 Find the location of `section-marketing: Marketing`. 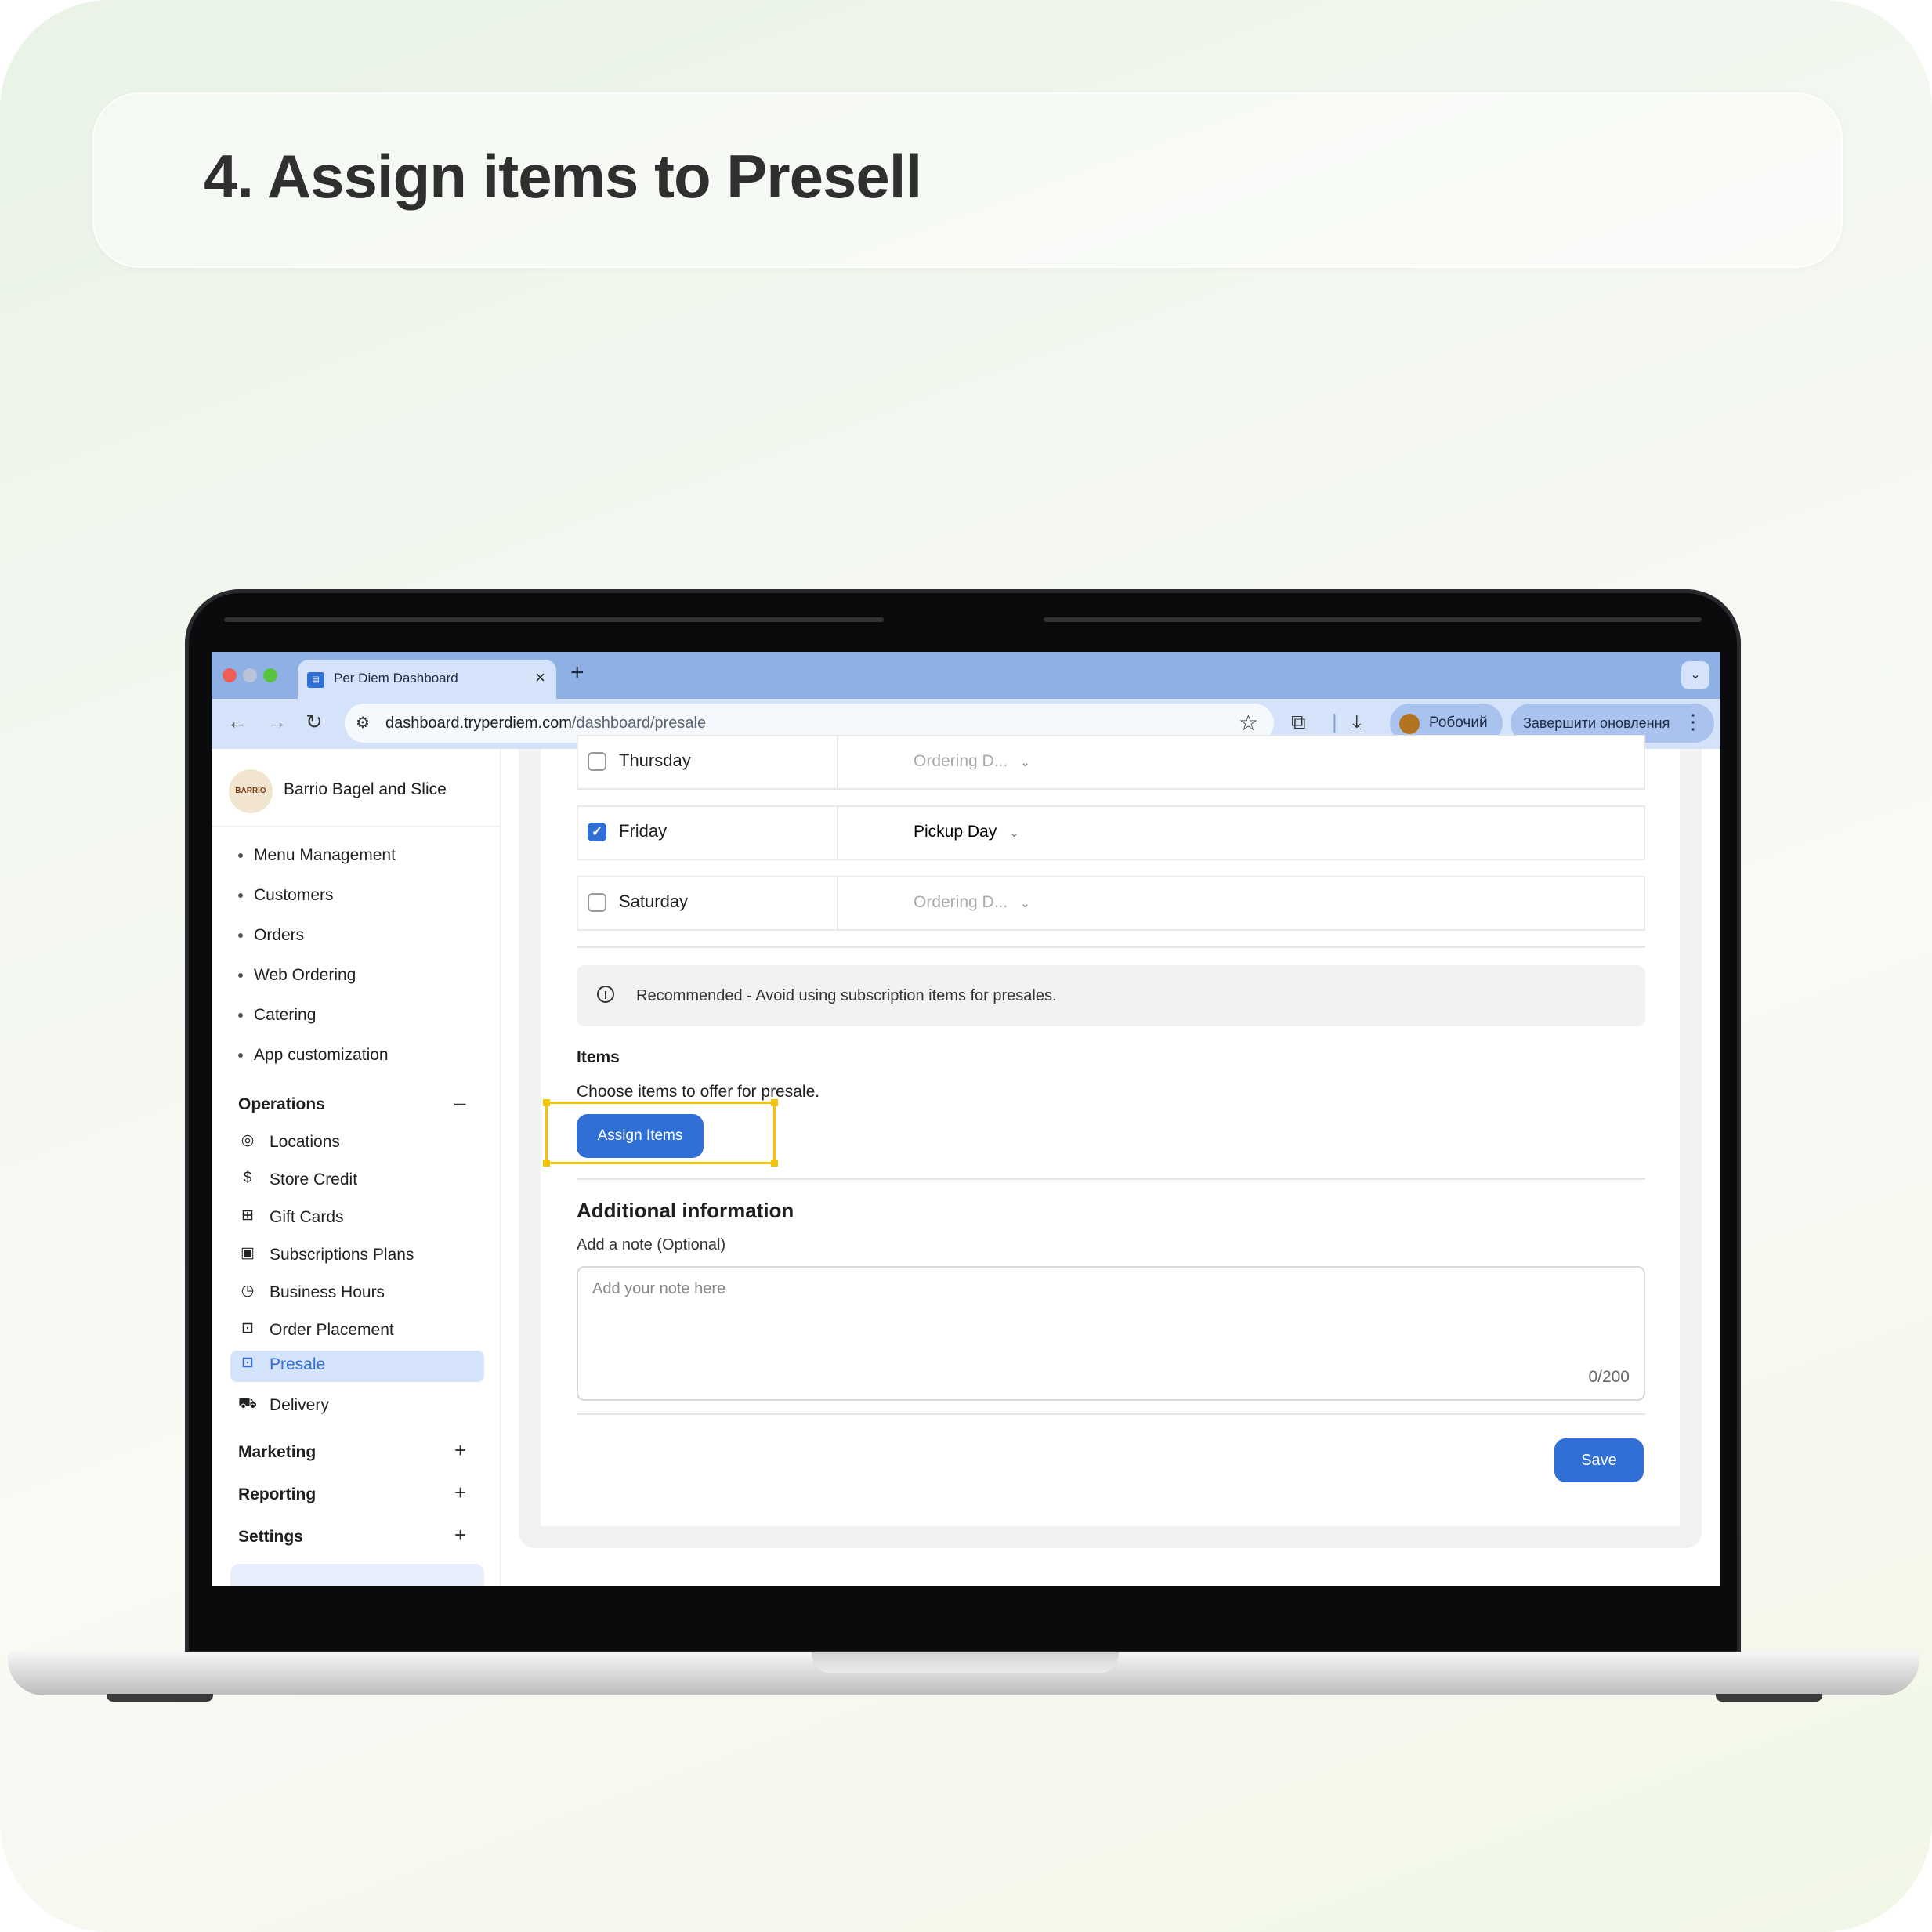

section-marketing: Marketing is located at coordinates (277, 1452).